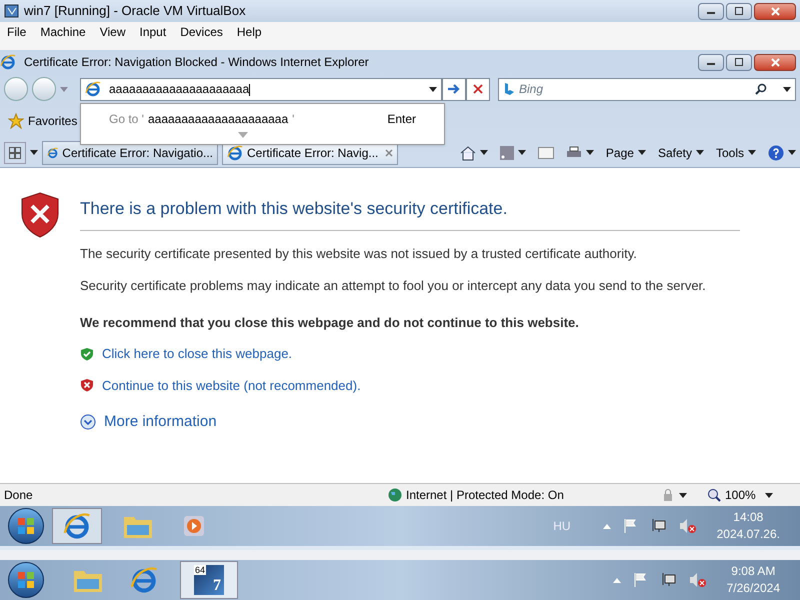  I want to click on quick-tabs-button, so click(15, 153).